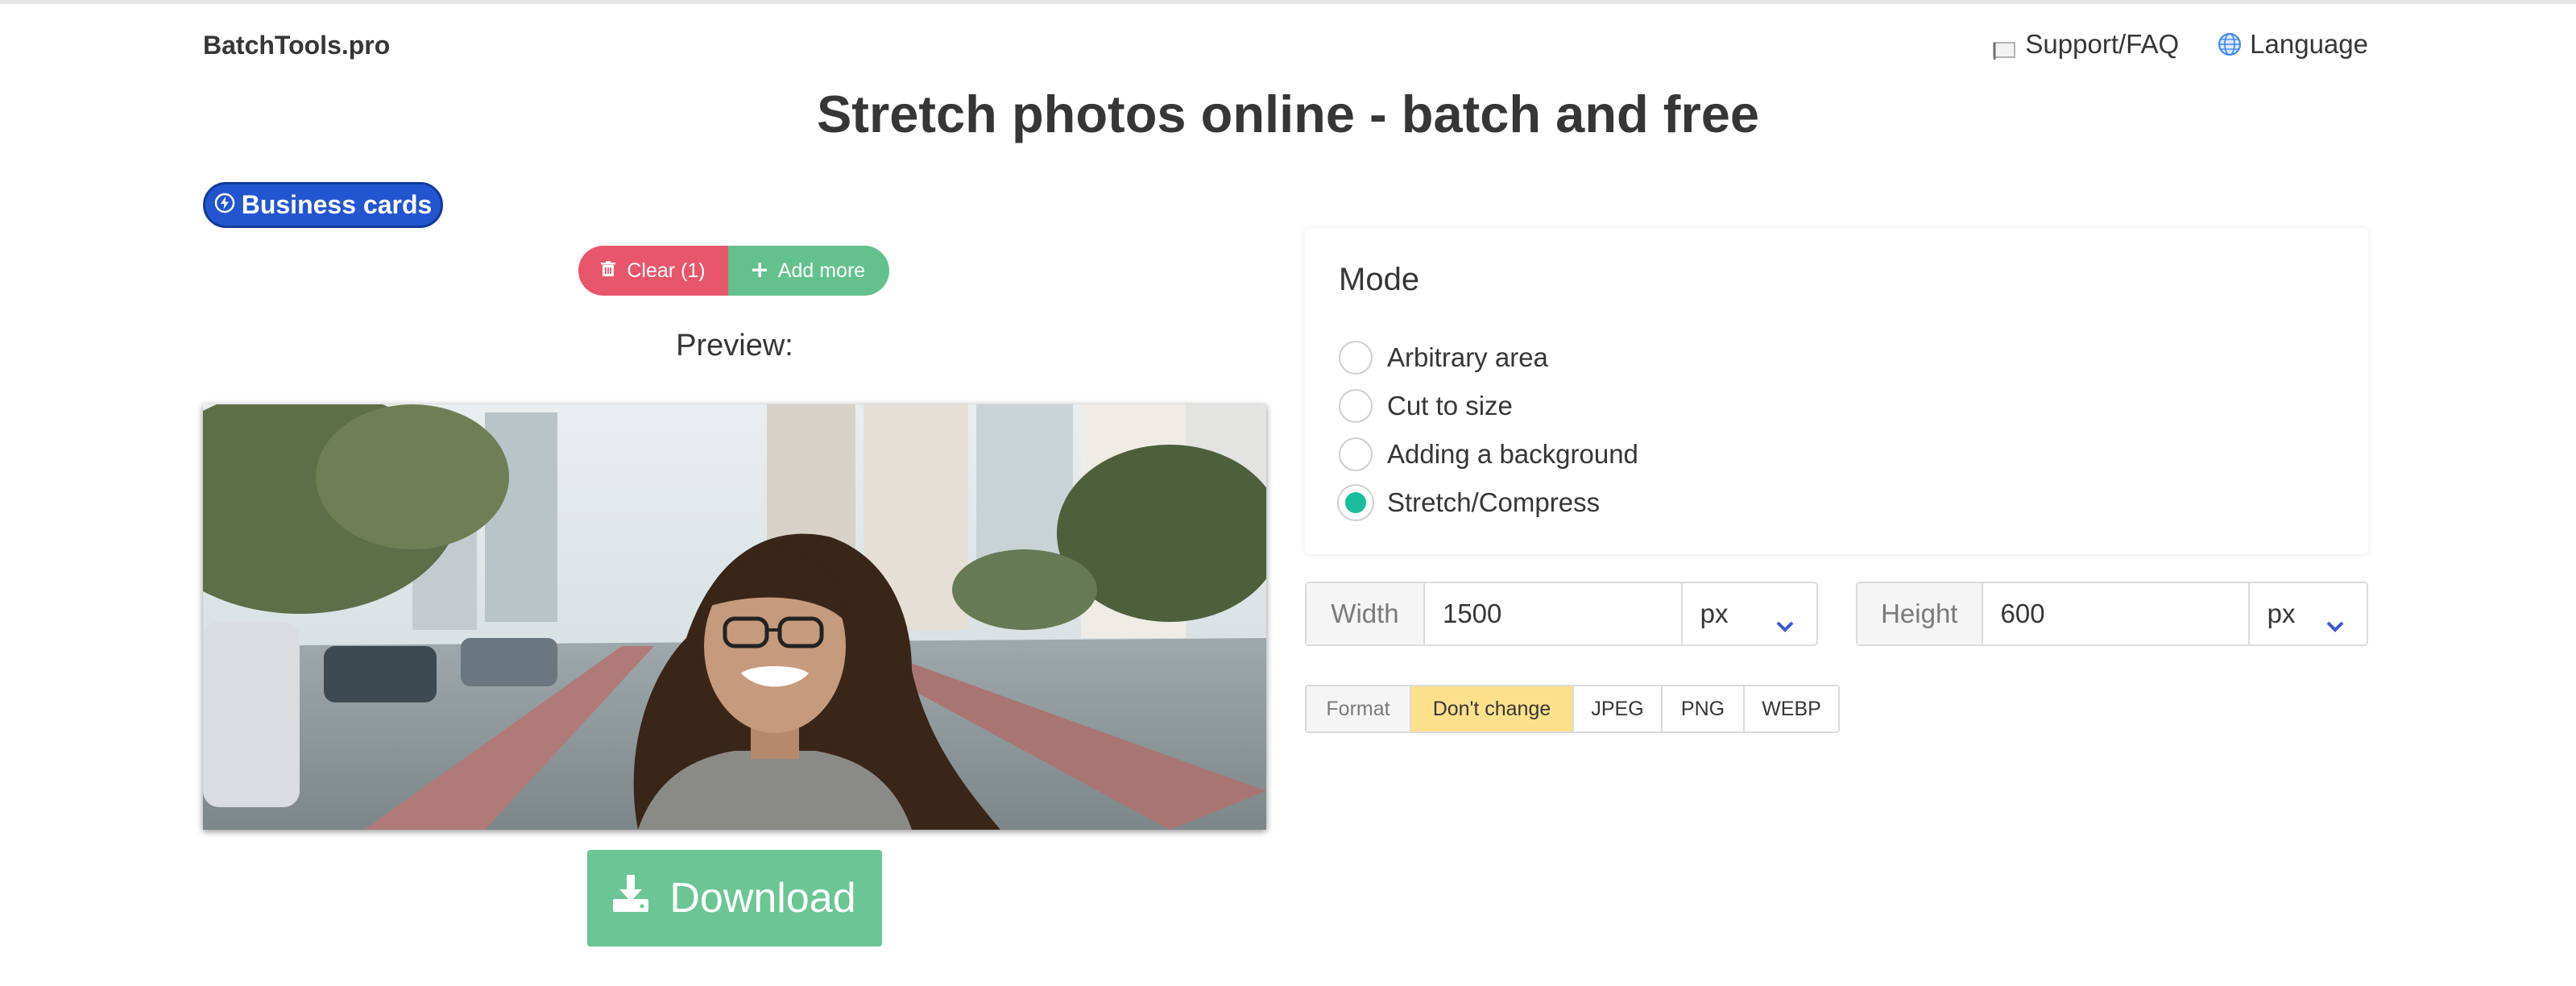 The width and height of the screenshot is (2576, 986). Describe the element at coordinates (1467, 357) in the screenshot. I see `mode-option-label: Arbitrary area` at that location.